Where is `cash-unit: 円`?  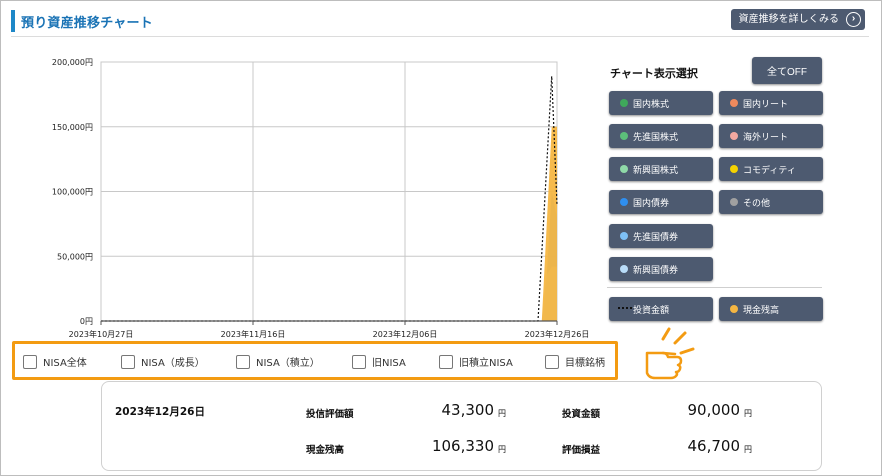 cash-unit: 円 is located at coordinates (502, 449).